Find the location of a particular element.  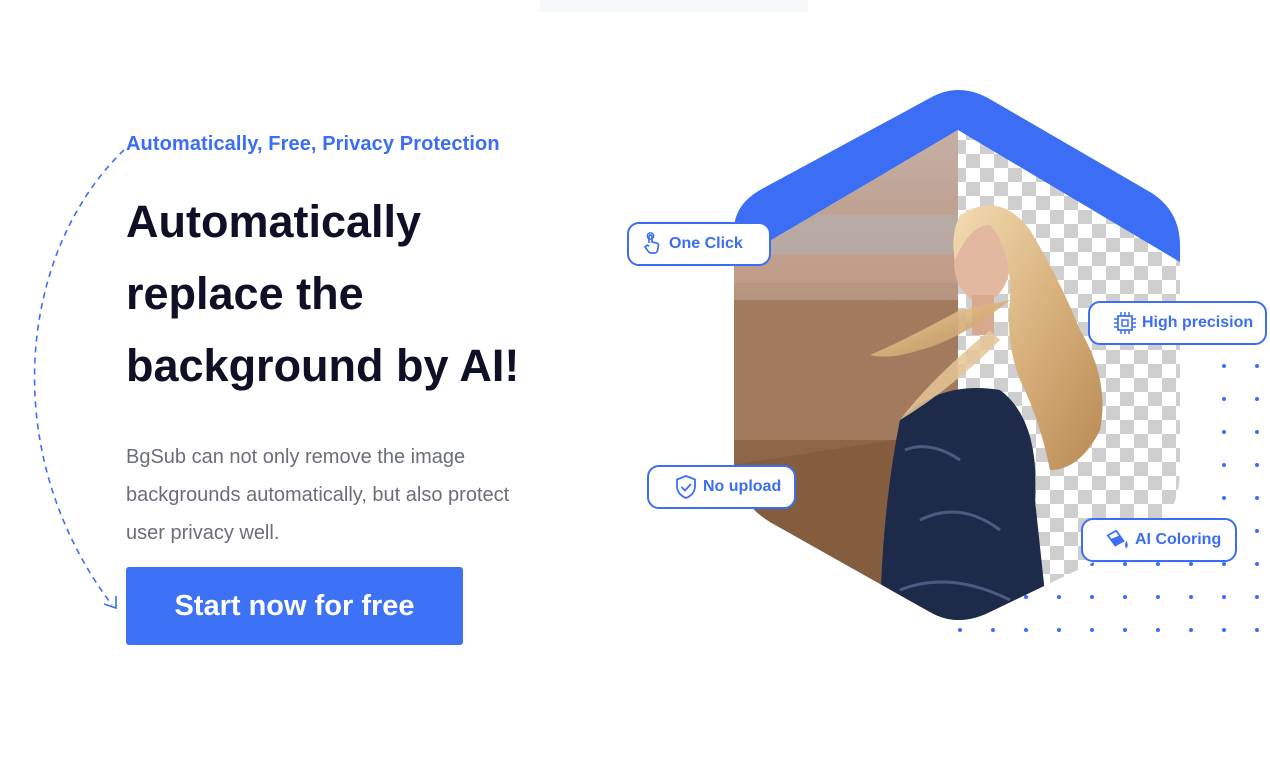

feature-label-no-upload: No upload is located at coordinates (742, 486).